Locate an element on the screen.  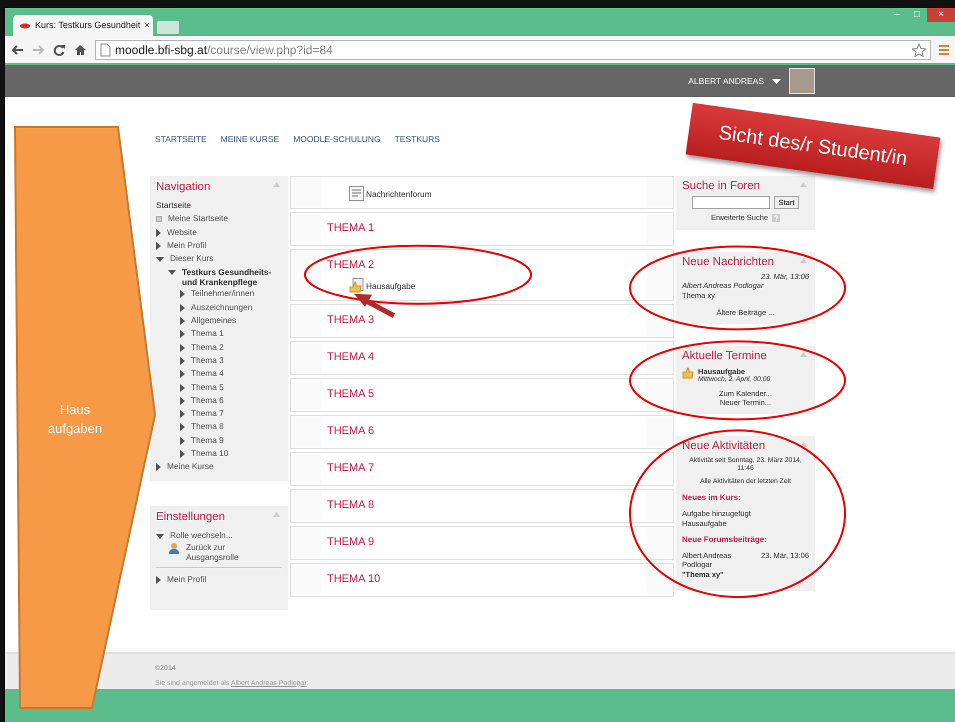
nav-link: Thema 1 is located at coordinates (207, 334).